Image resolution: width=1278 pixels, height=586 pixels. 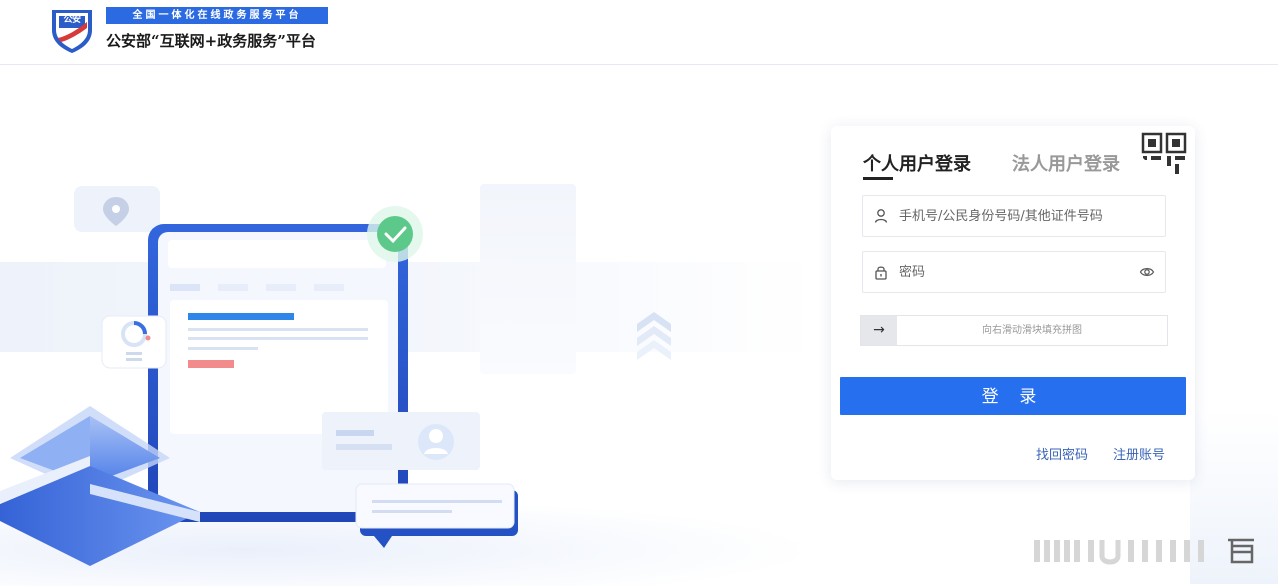 What do you see at coordinates (1139, 453) in the screenshot?
I see `register-link: 注册账号` at bounding box center [1139, 453].